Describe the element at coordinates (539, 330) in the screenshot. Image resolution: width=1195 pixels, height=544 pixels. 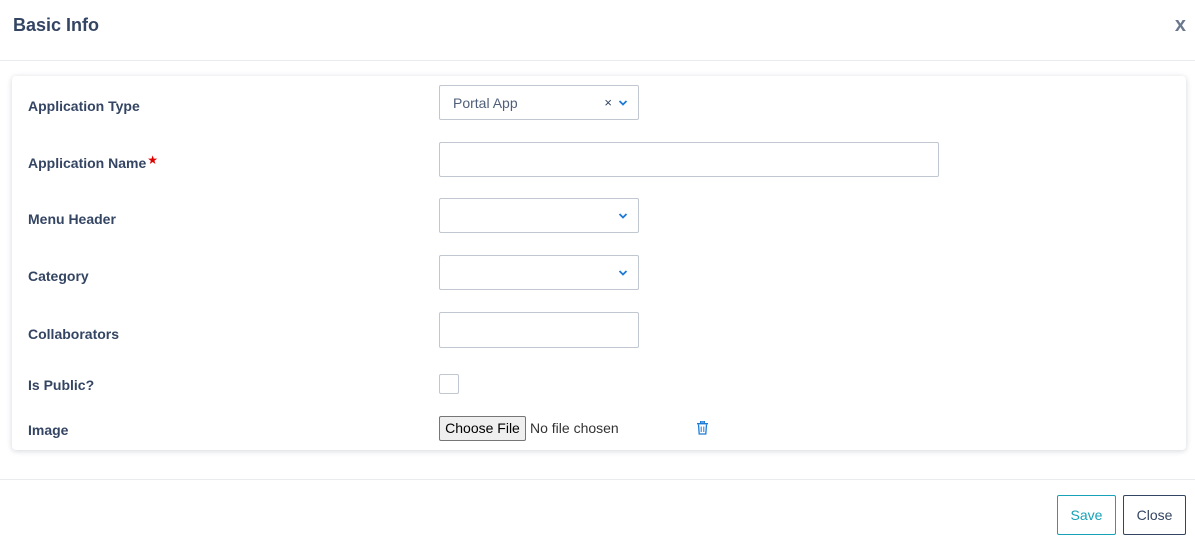
I see `collaborators-input` at that location.